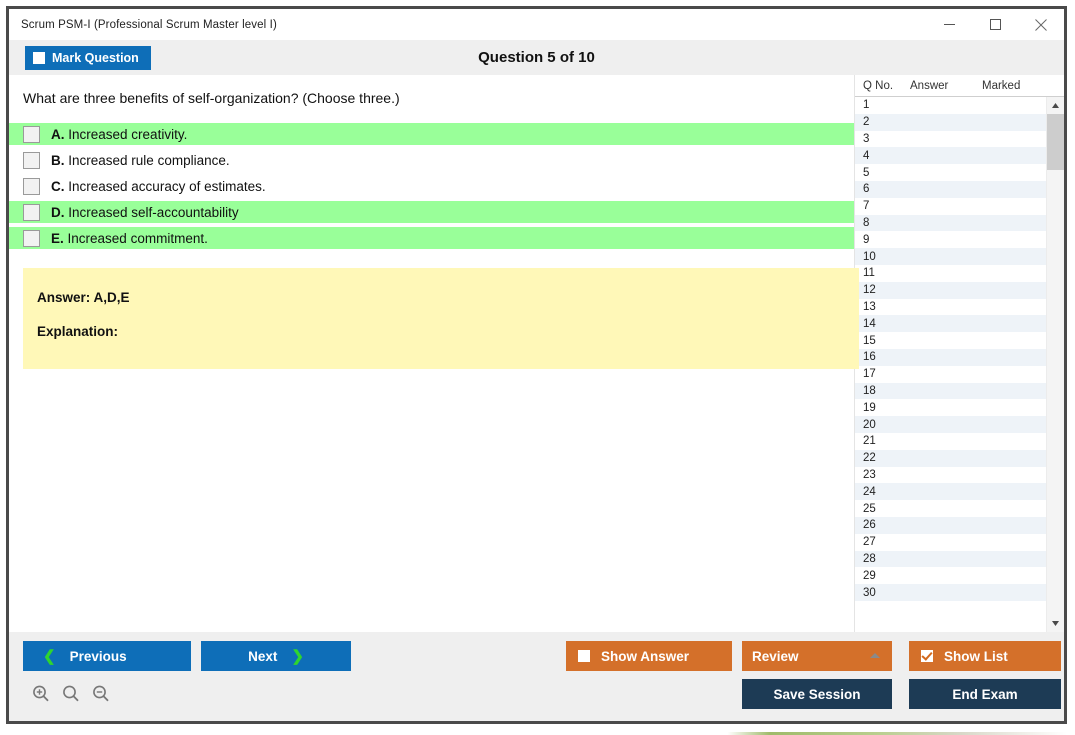 This screenshot has height=735, width=1075. Describe the element at coordinates (57, 238) in the screenshot. I see `option-letter: E.` at that location.